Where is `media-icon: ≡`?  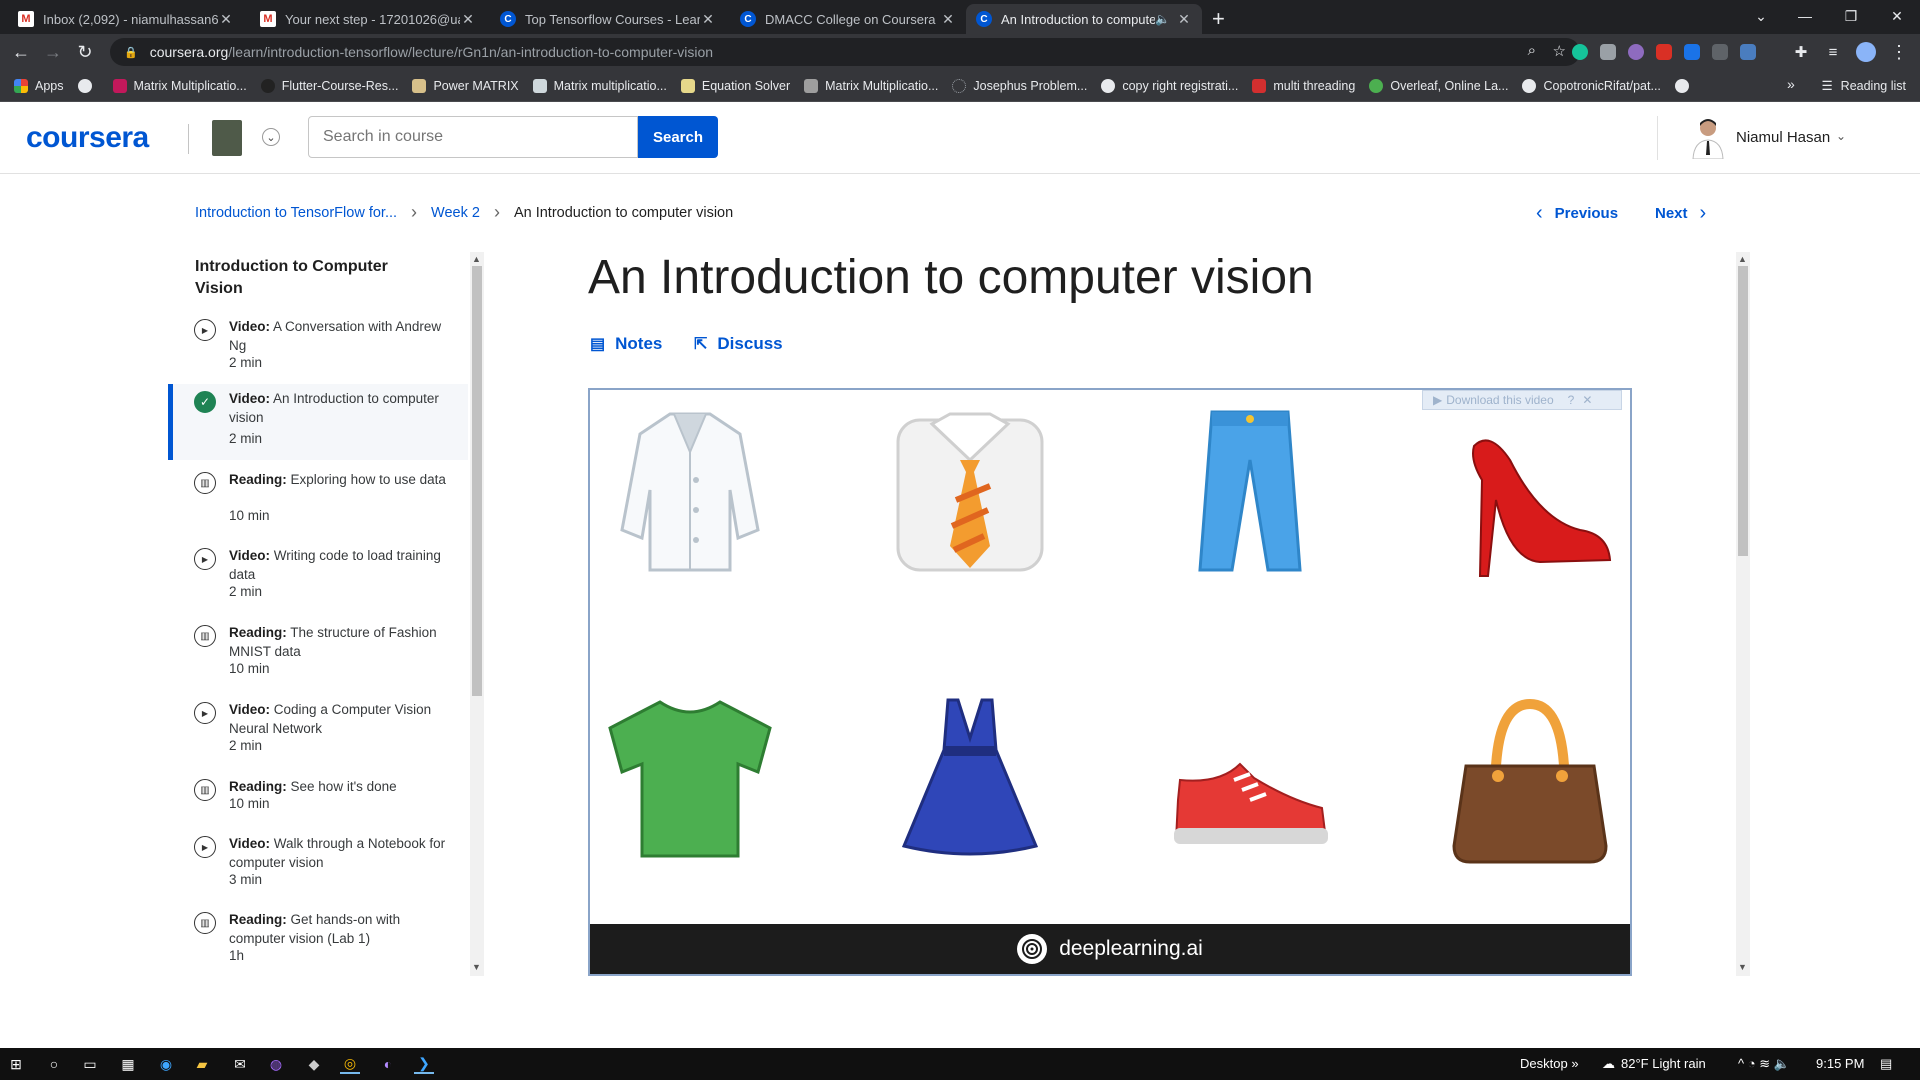 media-icon: ≡ is located at coordinates (1833, 52).